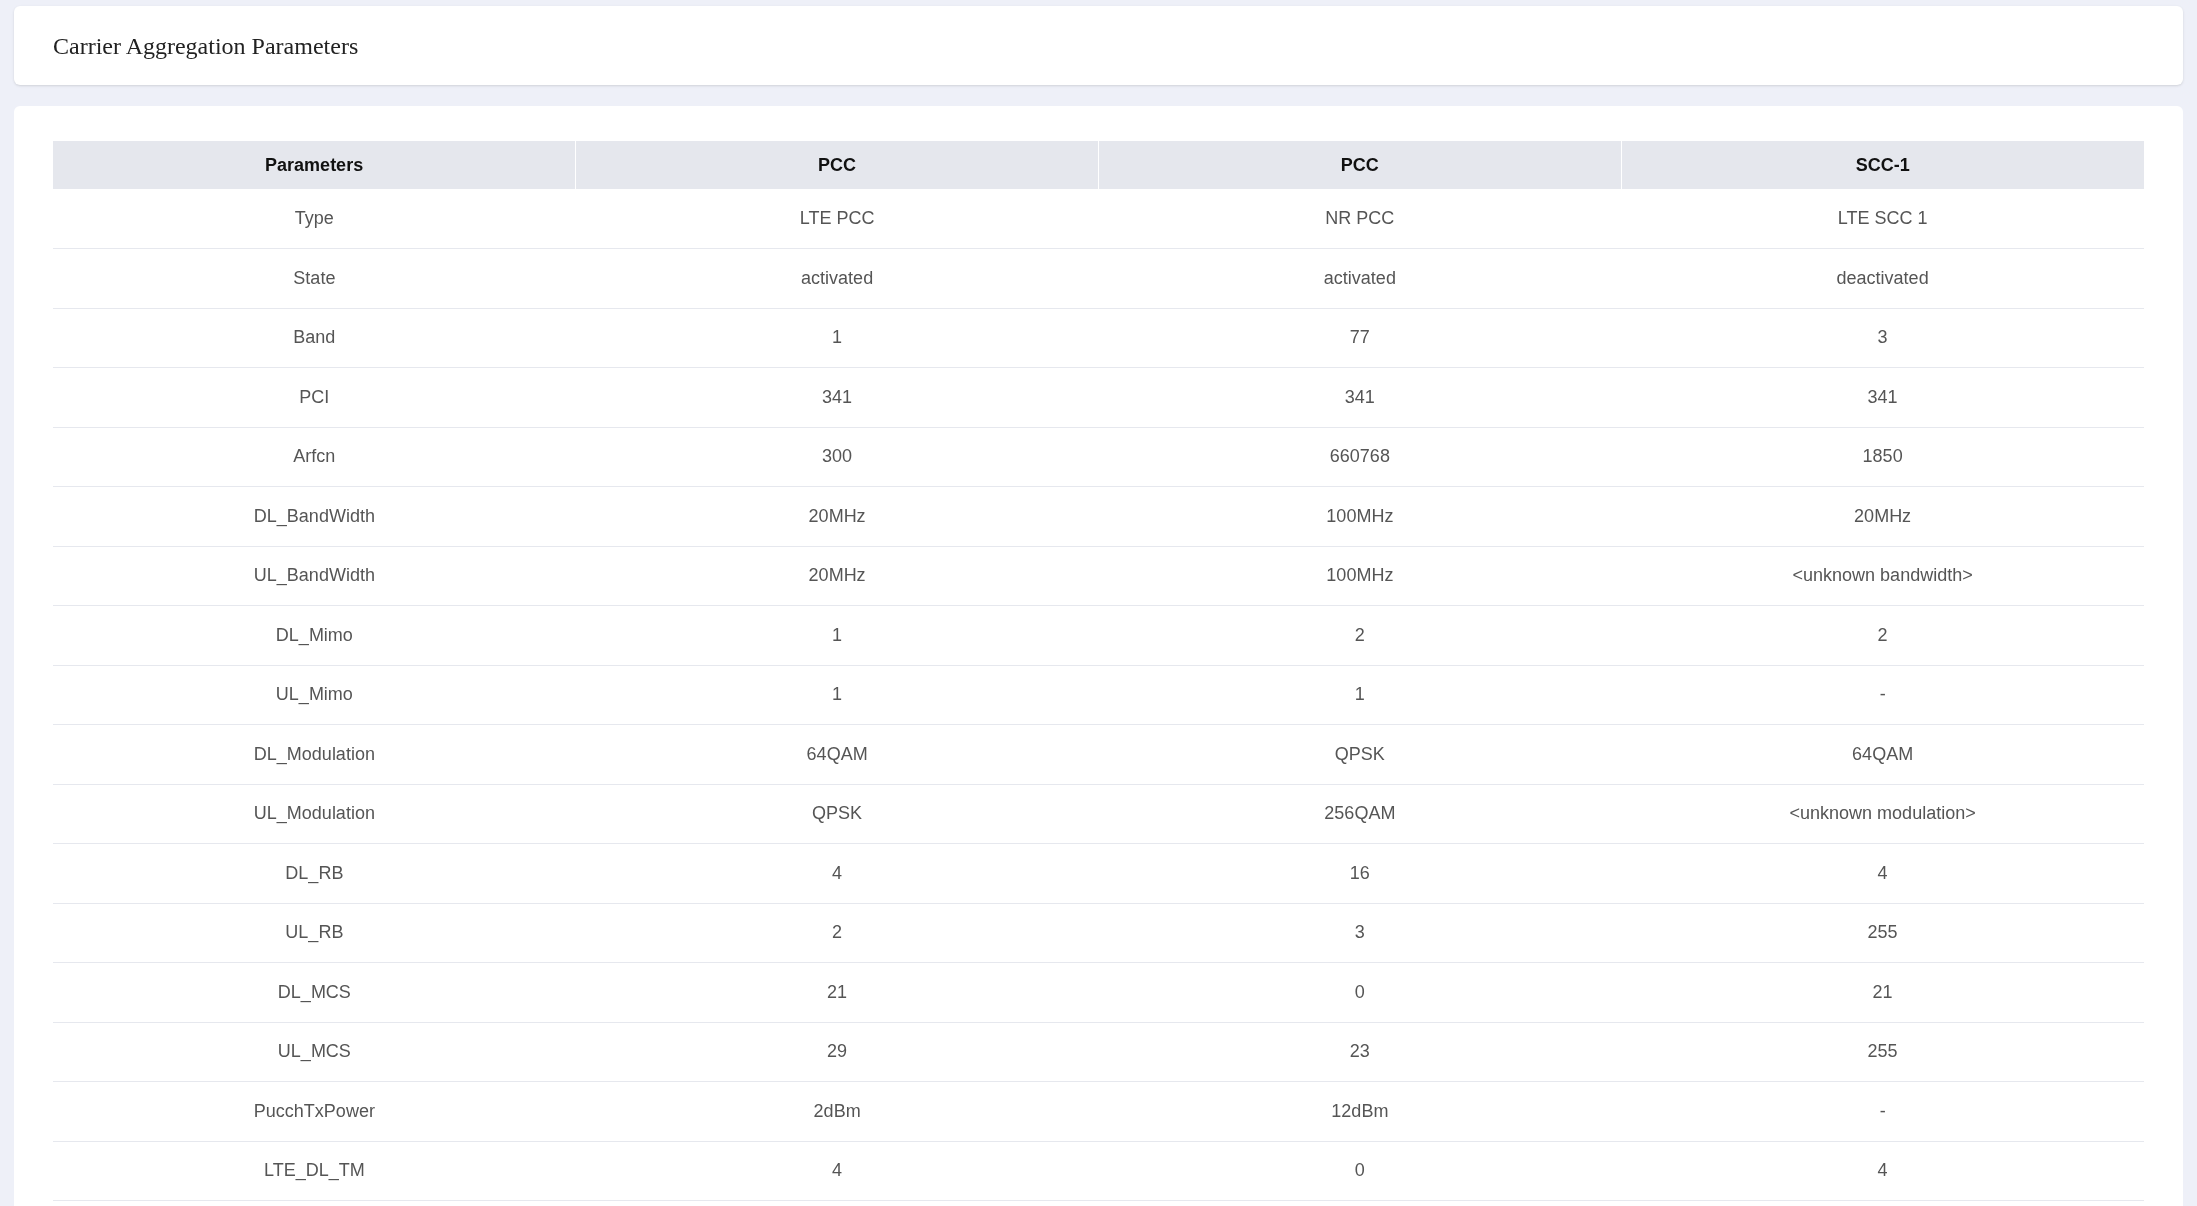 The height and width of the screenshot is (1206, 2197). Describe the element at coordinates (1882, 576) in the screenshot. I see `table-cell: <unknown bandwidth>` at that location.